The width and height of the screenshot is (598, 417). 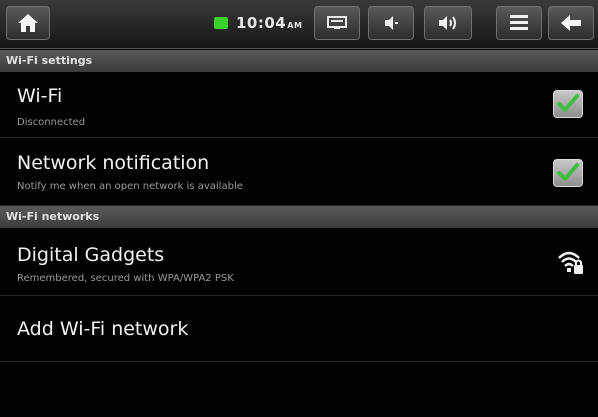 What do you see at coordinates (299, 61) in the screenshot?
I see `section-header-wifi-settings: Wi-Fi settings` at bounding box center [299, 61].